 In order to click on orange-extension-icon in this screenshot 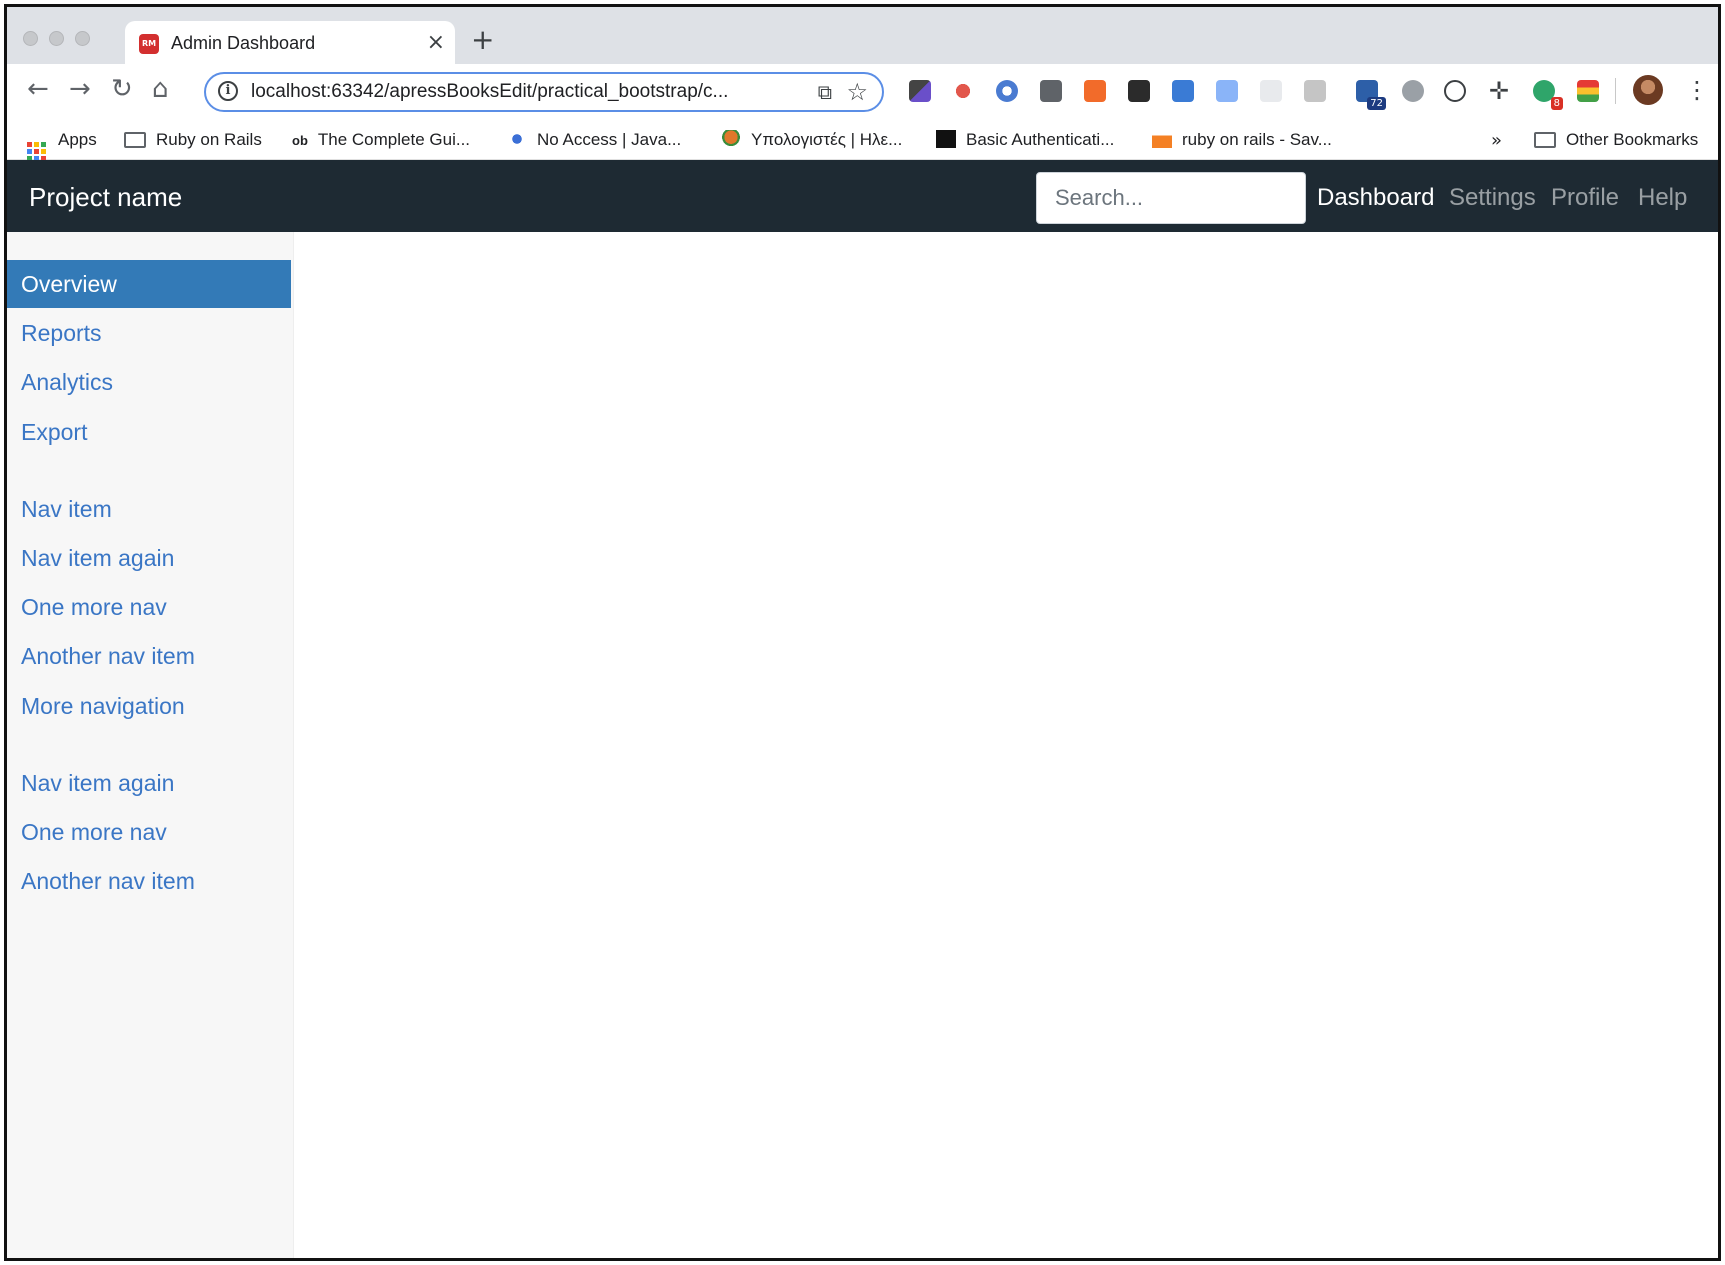, I will do `click(1095, 91)`.